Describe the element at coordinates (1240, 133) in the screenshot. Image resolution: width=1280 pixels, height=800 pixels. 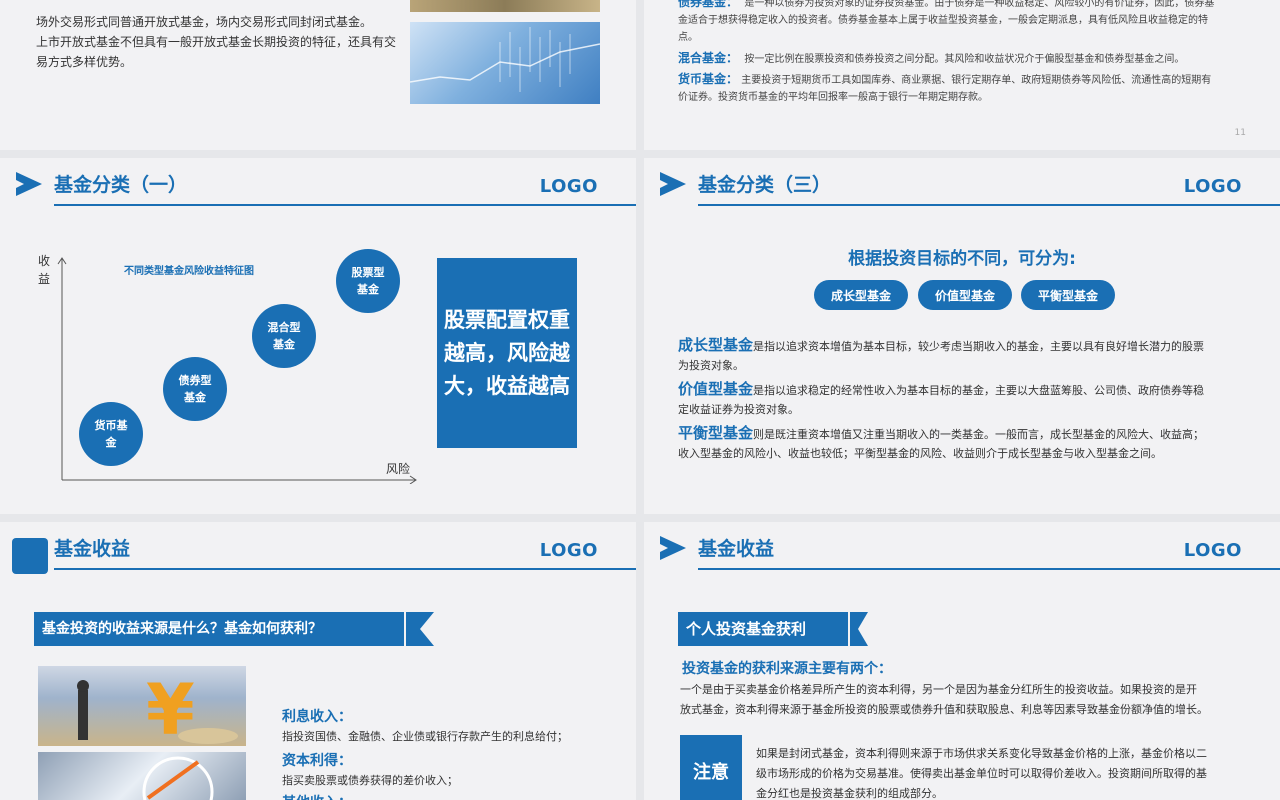
I see `page-number: 11` at that location.